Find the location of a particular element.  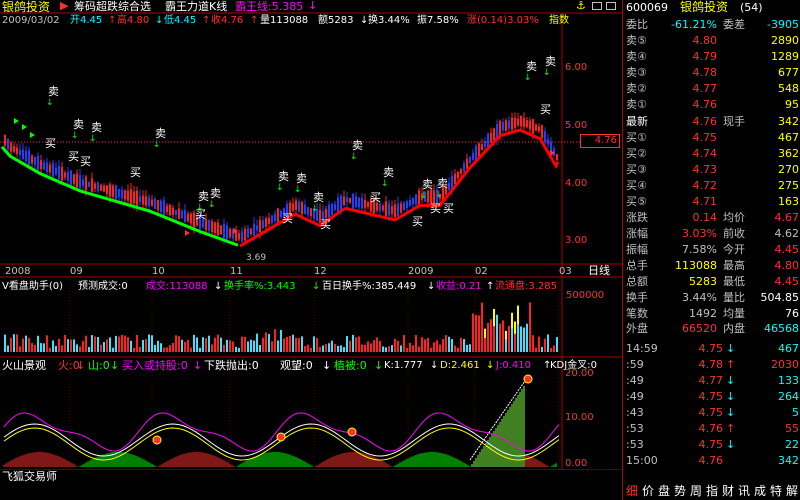

bottom-tab: 成 is located at coordinates (760, 491).